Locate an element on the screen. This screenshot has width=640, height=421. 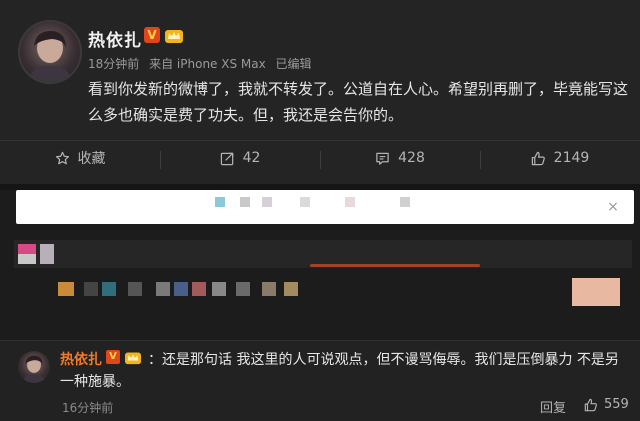
post-time: 18分钟前 is located at coordinates (113, 64).